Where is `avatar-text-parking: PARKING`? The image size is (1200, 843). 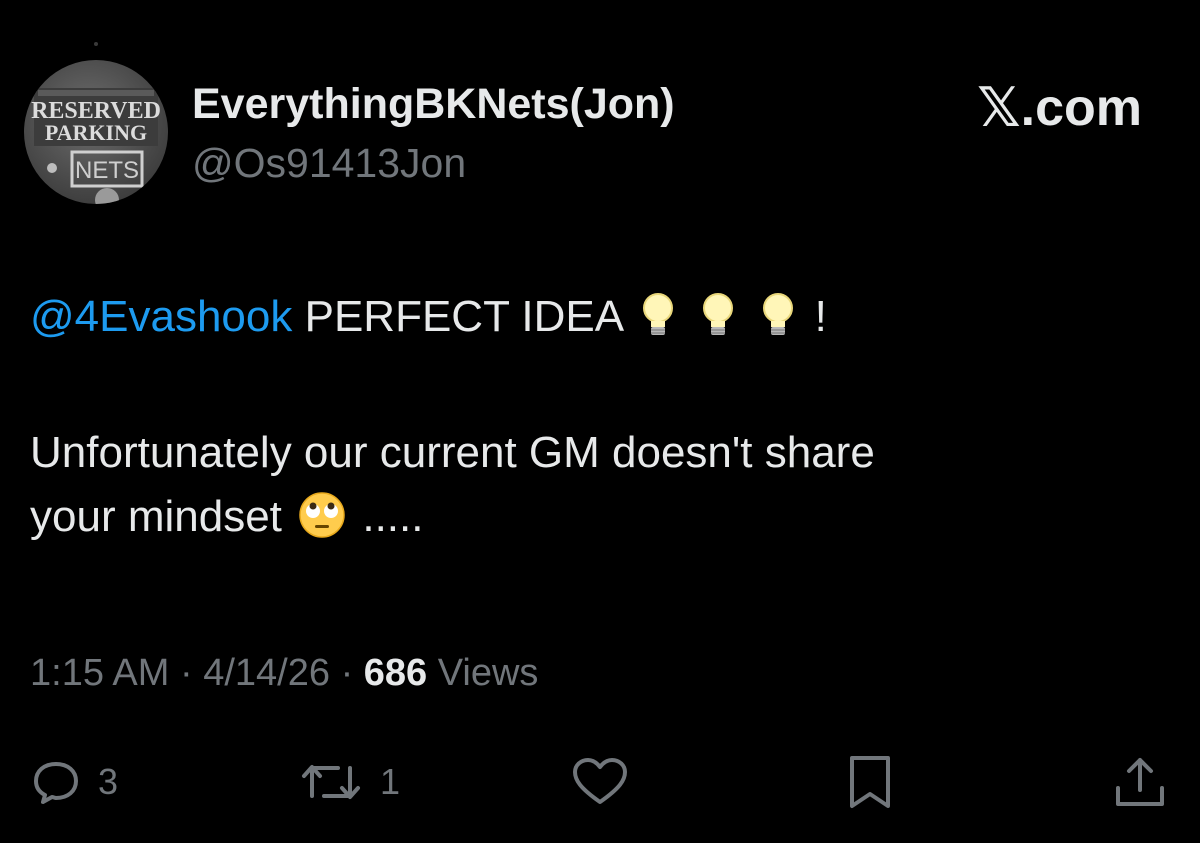 avatar-text-parking: PARKING is located at coordinates (96, 132).